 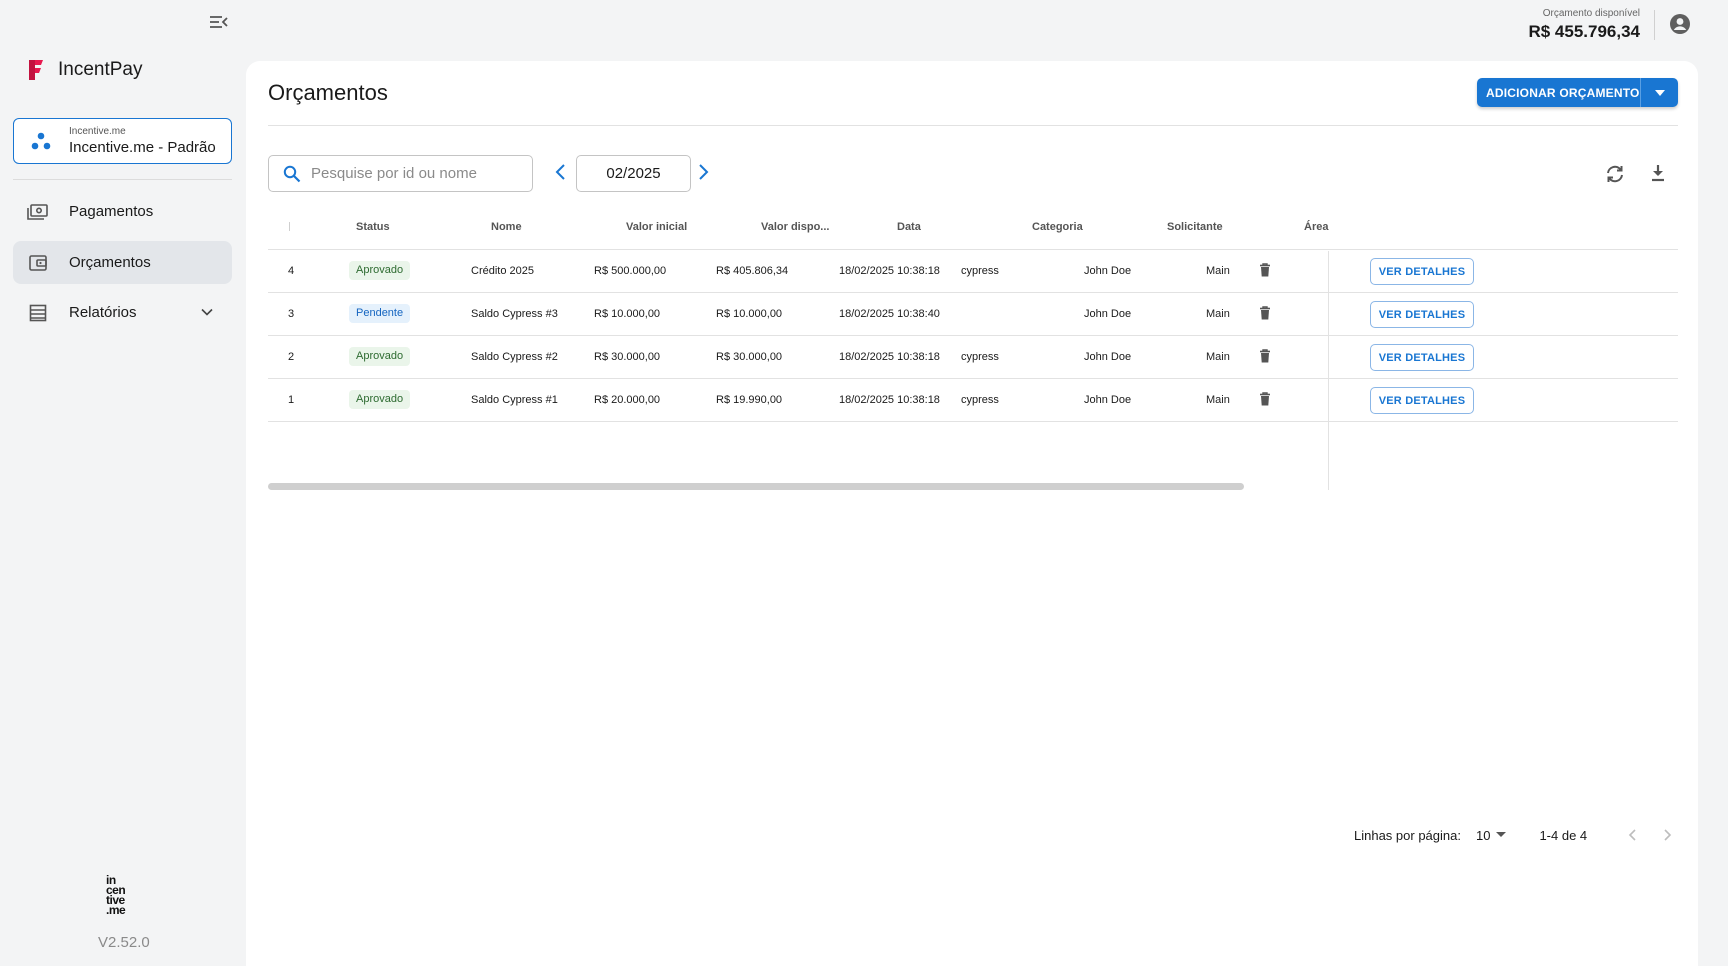 What do you see at coordinates (973, 125) in the screenshot?
I see `title-divider` at bounding box center [973, 125].